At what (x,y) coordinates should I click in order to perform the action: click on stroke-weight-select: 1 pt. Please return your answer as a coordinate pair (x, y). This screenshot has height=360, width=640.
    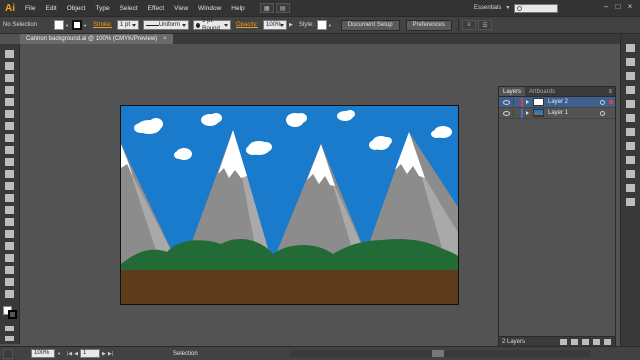
    Looking at the image, I should click on (127, 25).